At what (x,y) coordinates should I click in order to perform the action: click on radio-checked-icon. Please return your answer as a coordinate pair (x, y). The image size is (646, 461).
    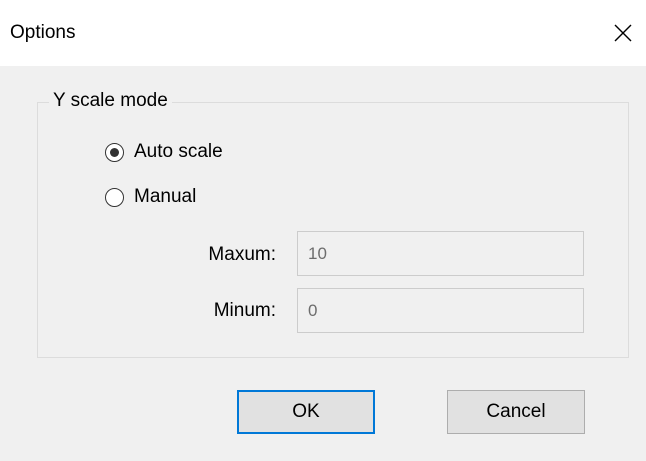
    Looking at the image, I should click on (114, 152).